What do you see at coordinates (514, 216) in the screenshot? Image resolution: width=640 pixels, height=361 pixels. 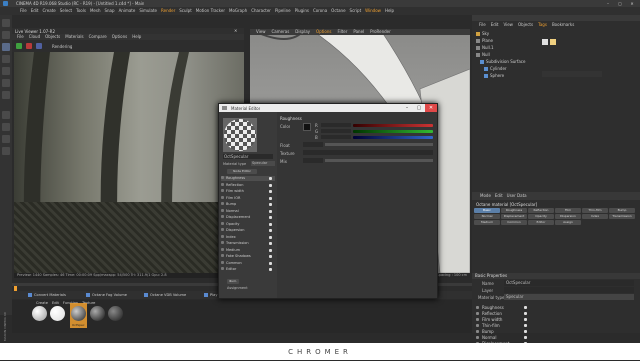 I see `attr-tab-displacement: Displacement` at bounding box center [514, 216].